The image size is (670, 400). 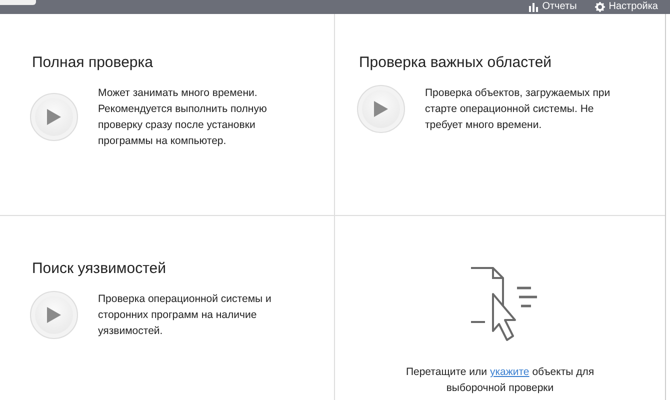 I want to click on settings-icon, so click(x=599, y=7).